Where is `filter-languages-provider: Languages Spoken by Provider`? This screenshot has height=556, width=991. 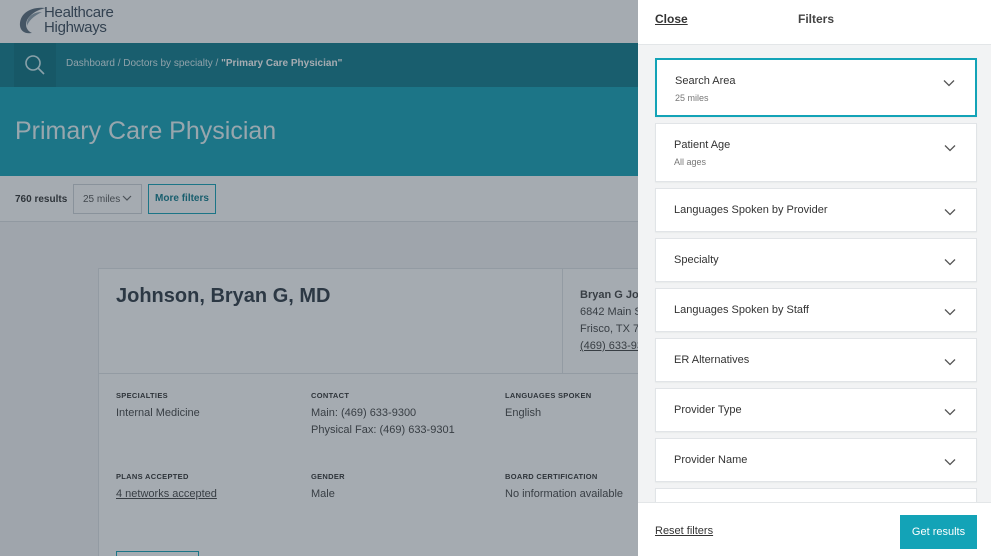
filter-languages-provider: Languages Spoken by Provider is located at coordinates (816, 210).